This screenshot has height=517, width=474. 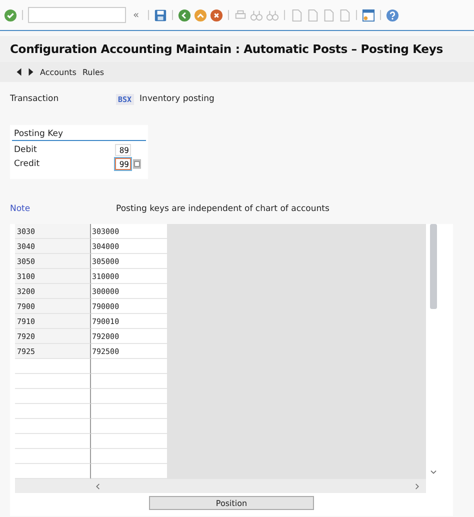 I want to click on cancel-icon, so click(x=217, y=15).